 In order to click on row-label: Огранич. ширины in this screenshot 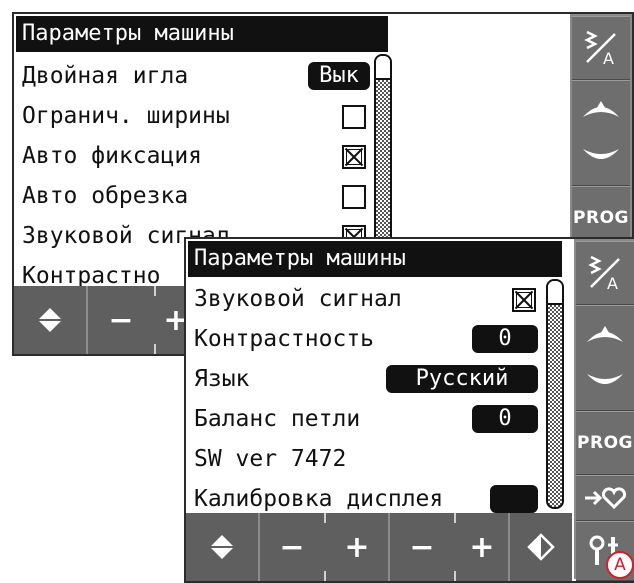, I will do `click(126, 116)`.